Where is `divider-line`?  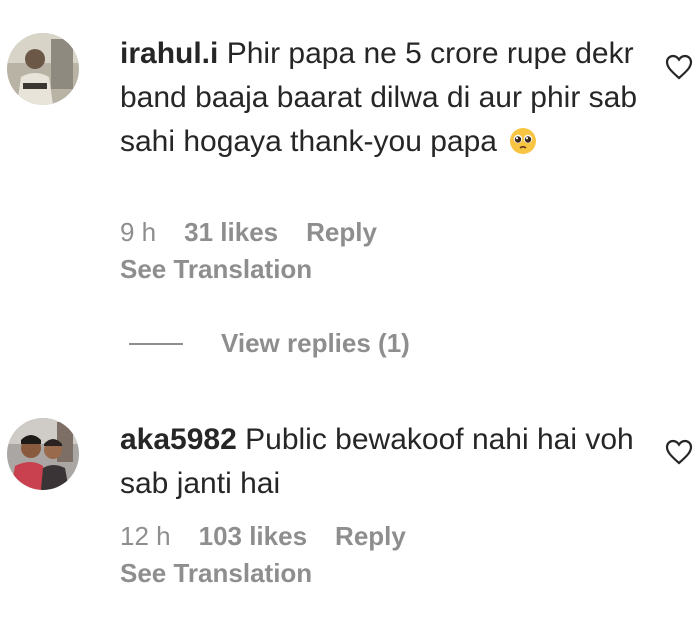 divider-line is located at coordinates (156, 343).